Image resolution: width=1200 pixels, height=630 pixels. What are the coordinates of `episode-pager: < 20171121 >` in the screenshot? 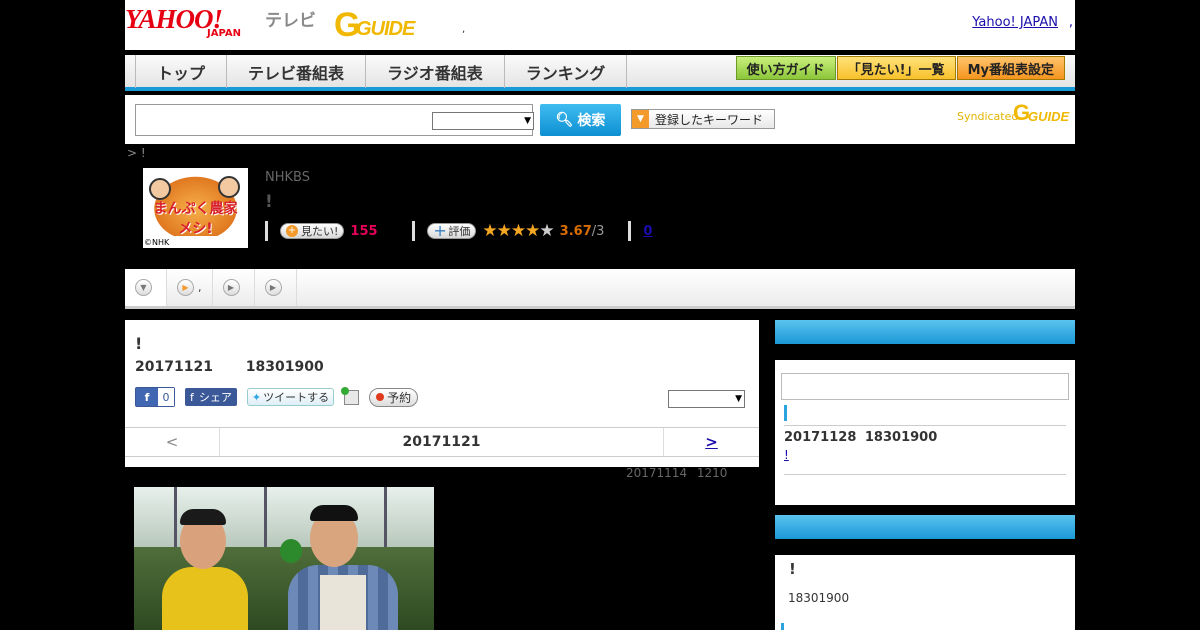 It's located at (442, 442).